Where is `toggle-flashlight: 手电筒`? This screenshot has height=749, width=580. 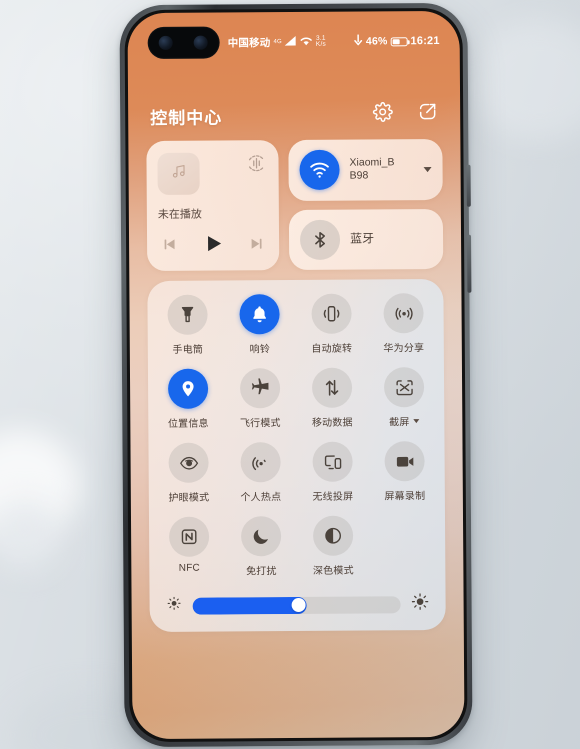 toggle-flashlight: 手电筒 is located at coordinates (187, 332).